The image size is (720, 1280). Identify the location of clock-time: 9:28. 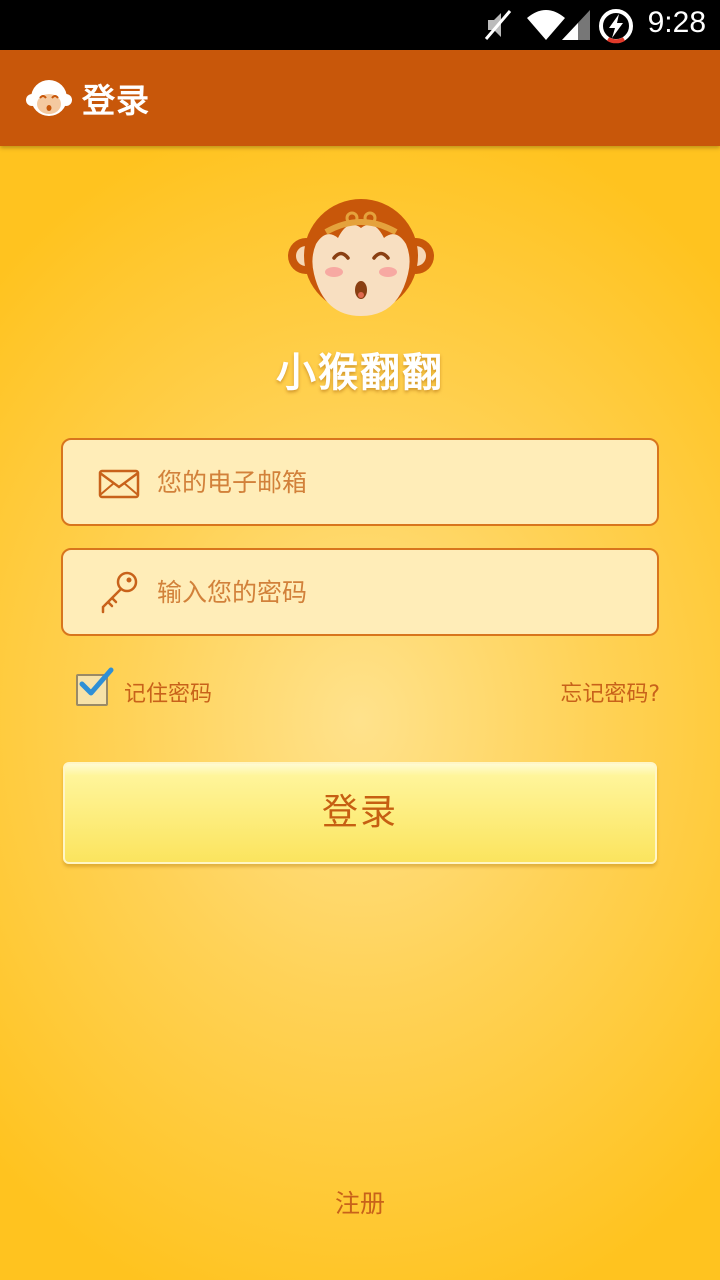
(676, 22).